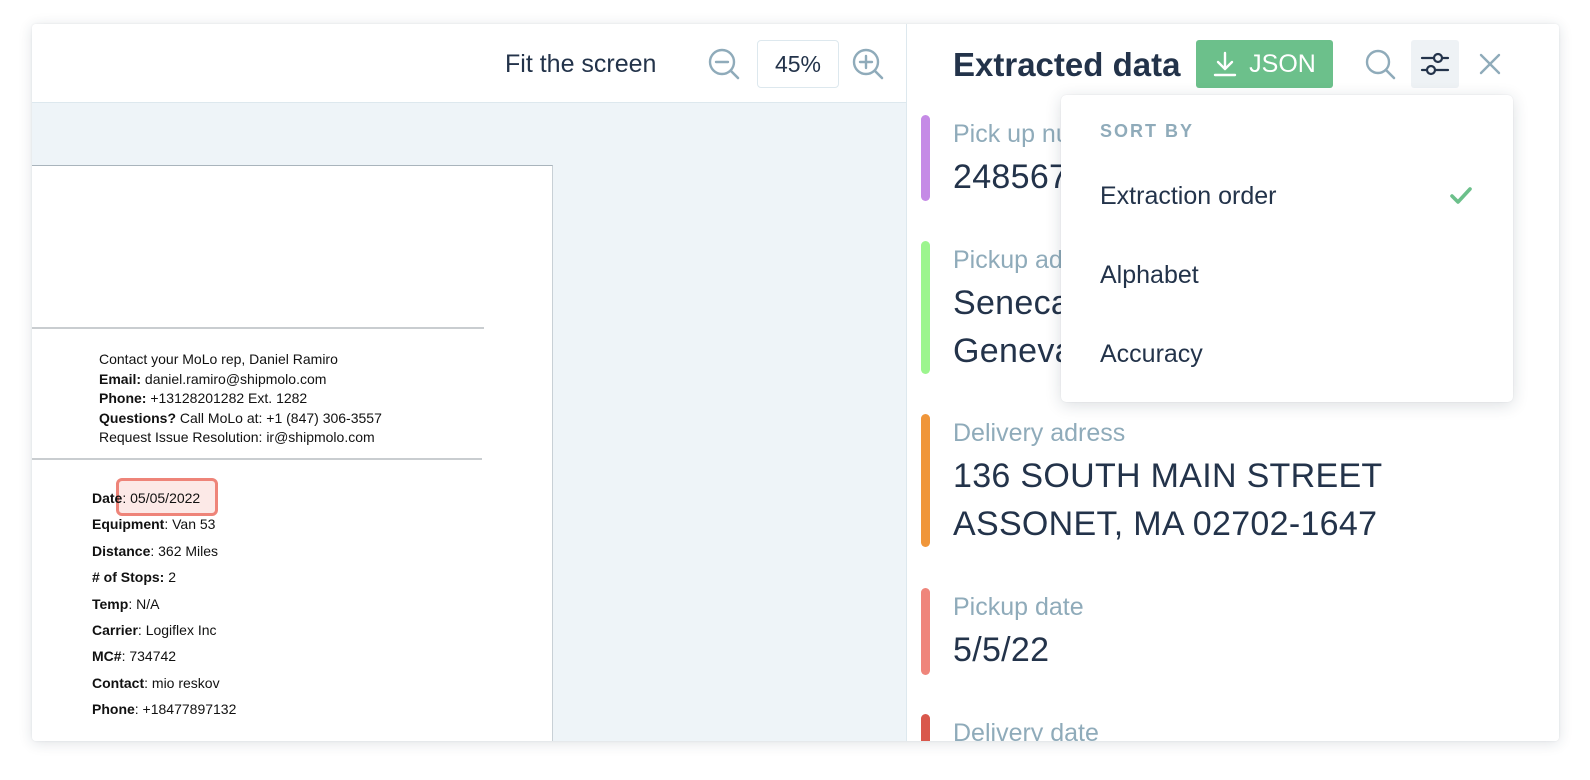 Image resolution: width=1590 pixels, height=780 pixels. Describe the element at coordinates (1490, 64) in the screenshot. I see `close-icon` at that location.